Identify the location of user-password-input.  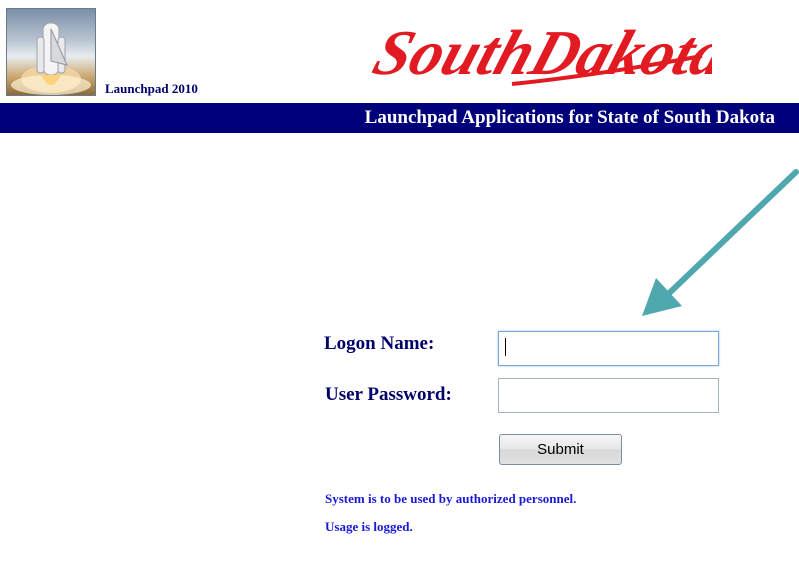
(608, 395).